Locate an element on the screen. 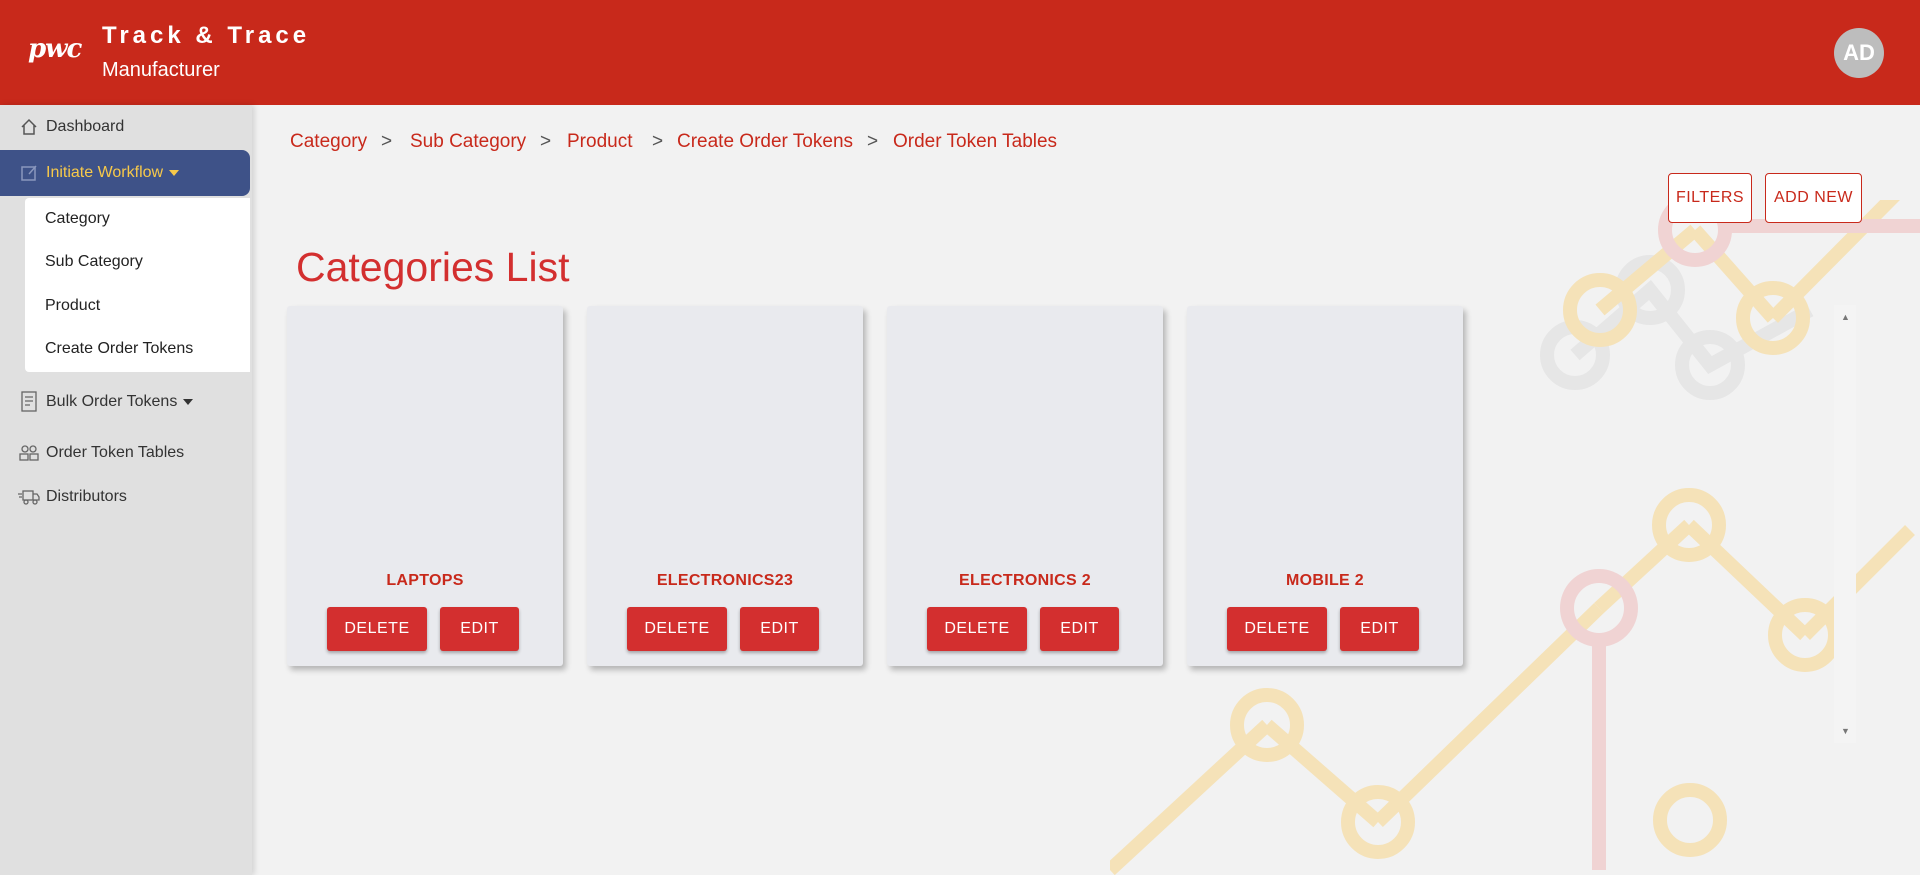 The height and width of the screenshot is (875, 1920). filters-button: FILTERS is located at coordinates (1710, 198).